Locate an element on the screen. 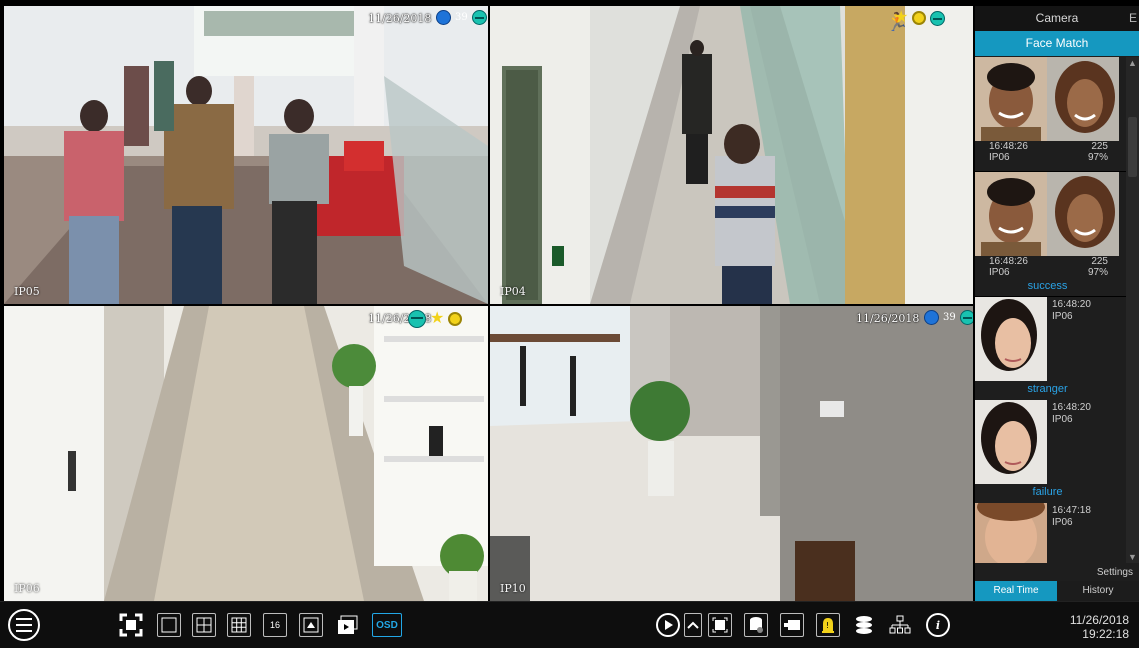 Image resolution: width=1139 pixels, height=648 pixels. layout-4-button is located at coordinates (204, 625).